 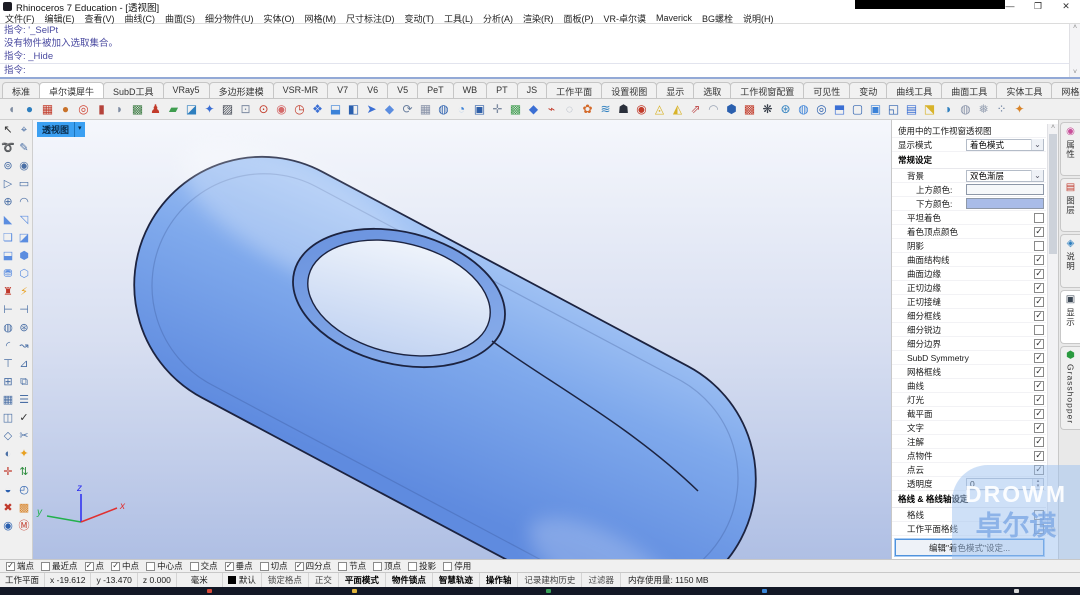 What do you see at coordinates (969, 358) in the screenshot?
I see `panel-row: SubD Symmetry` at bounding box center [969, 358].